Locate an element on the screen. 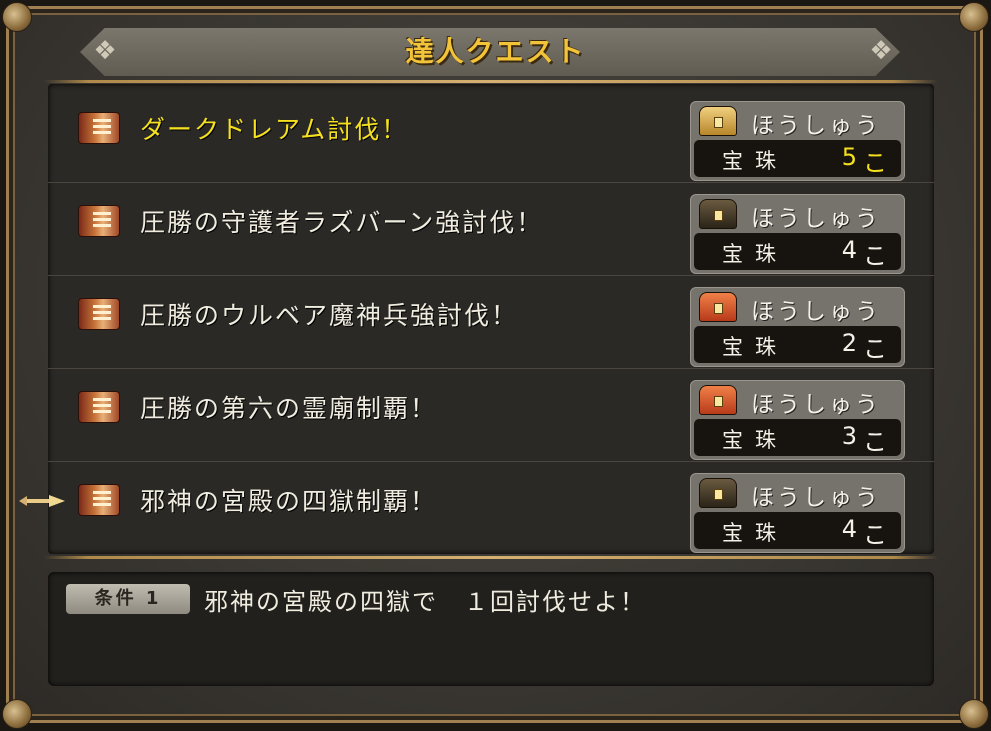  reward-quantity: 5 is located at coordinates (849, 157).